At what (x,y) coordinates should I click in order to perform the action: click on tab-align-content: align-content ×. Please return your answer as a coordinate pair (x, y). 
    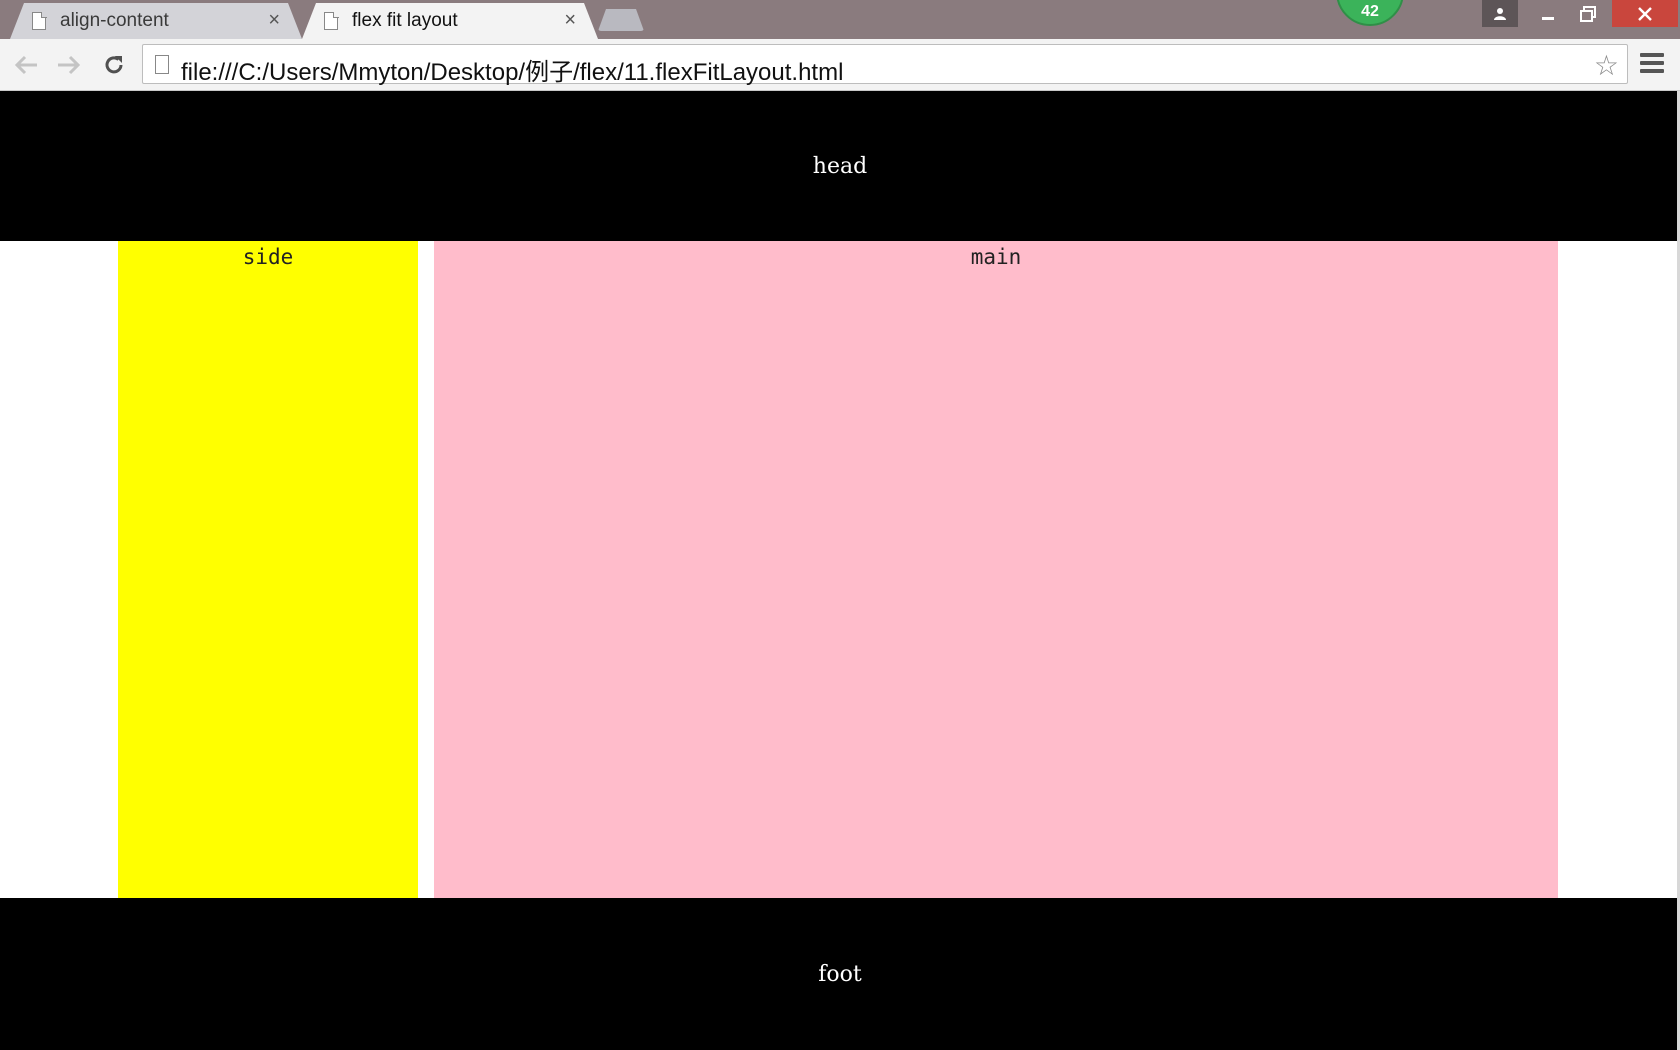
    Looking at the image, I should click on (156, 21).